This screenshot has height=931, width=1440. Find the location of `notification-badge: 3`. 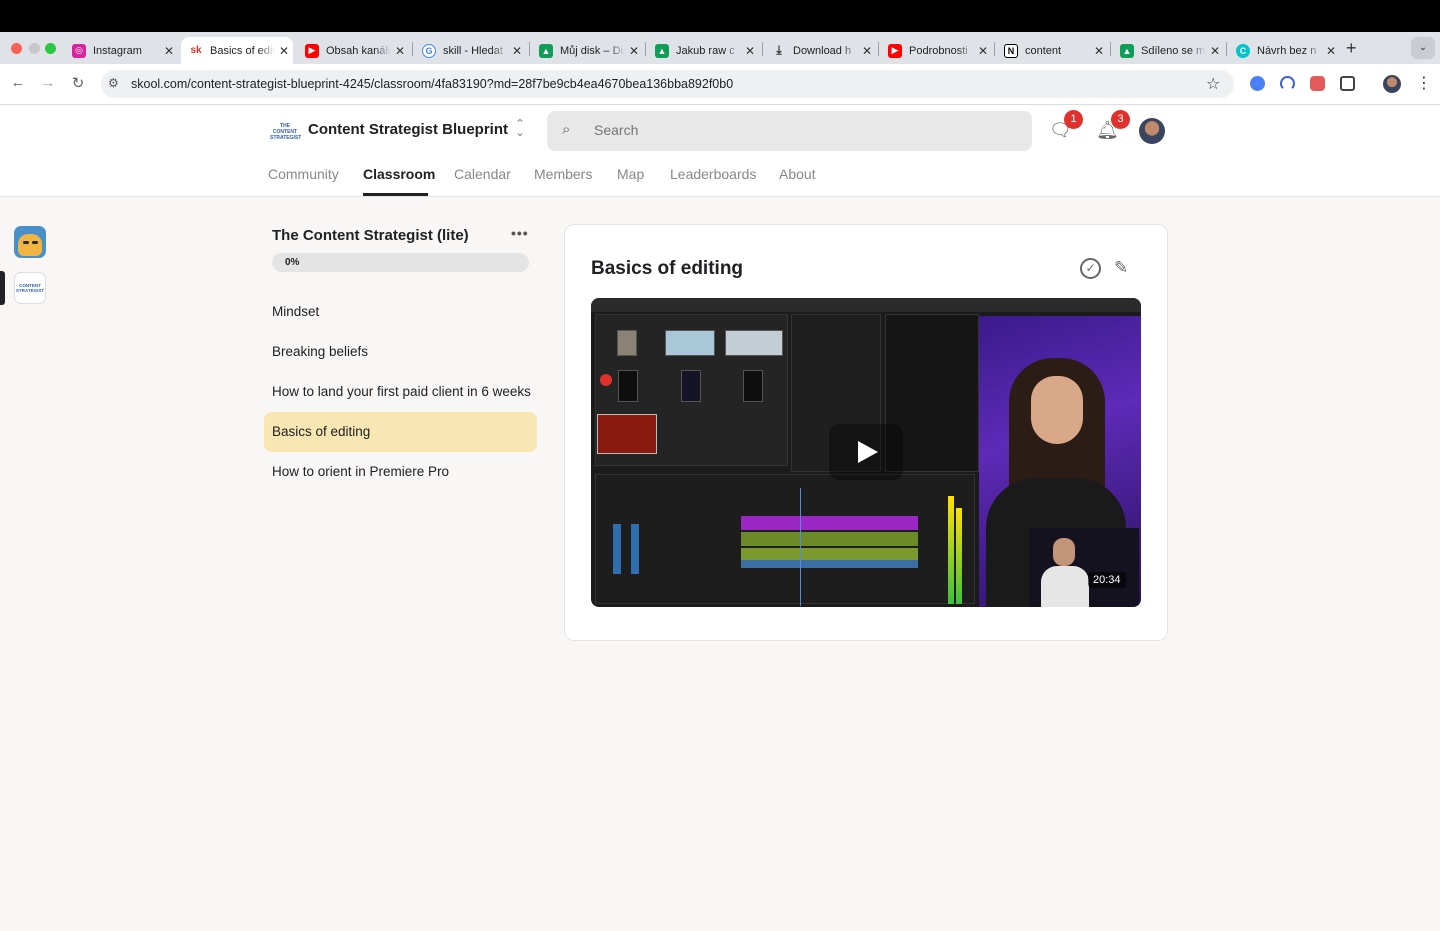

notification-badge: 3 is located at coordinates (1120, 119).